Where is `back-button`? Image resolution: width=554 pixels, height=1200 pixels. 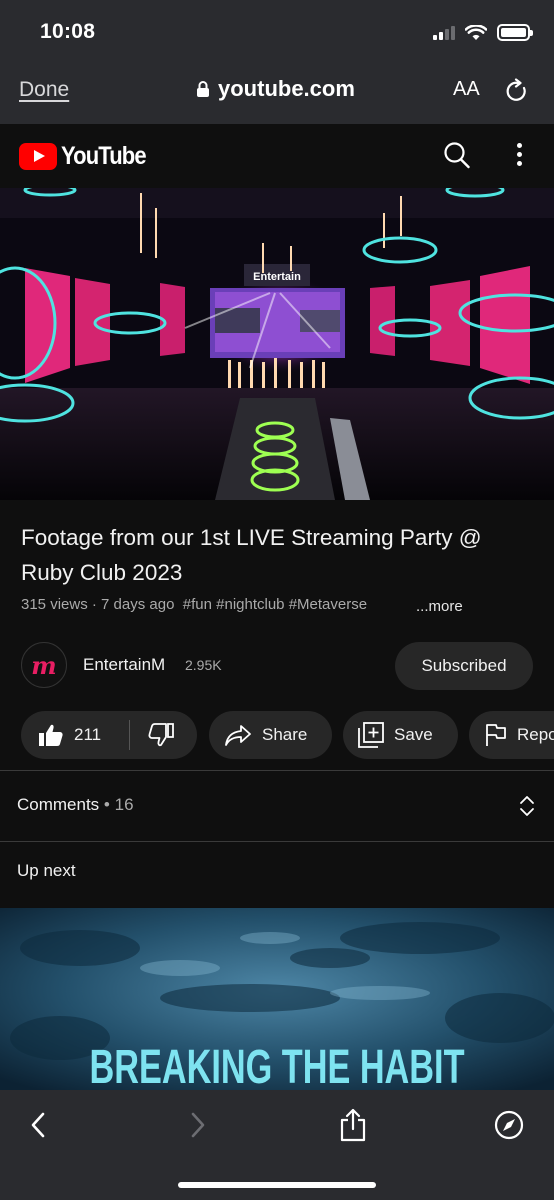 back-button is located at coordinates (38, 1127).